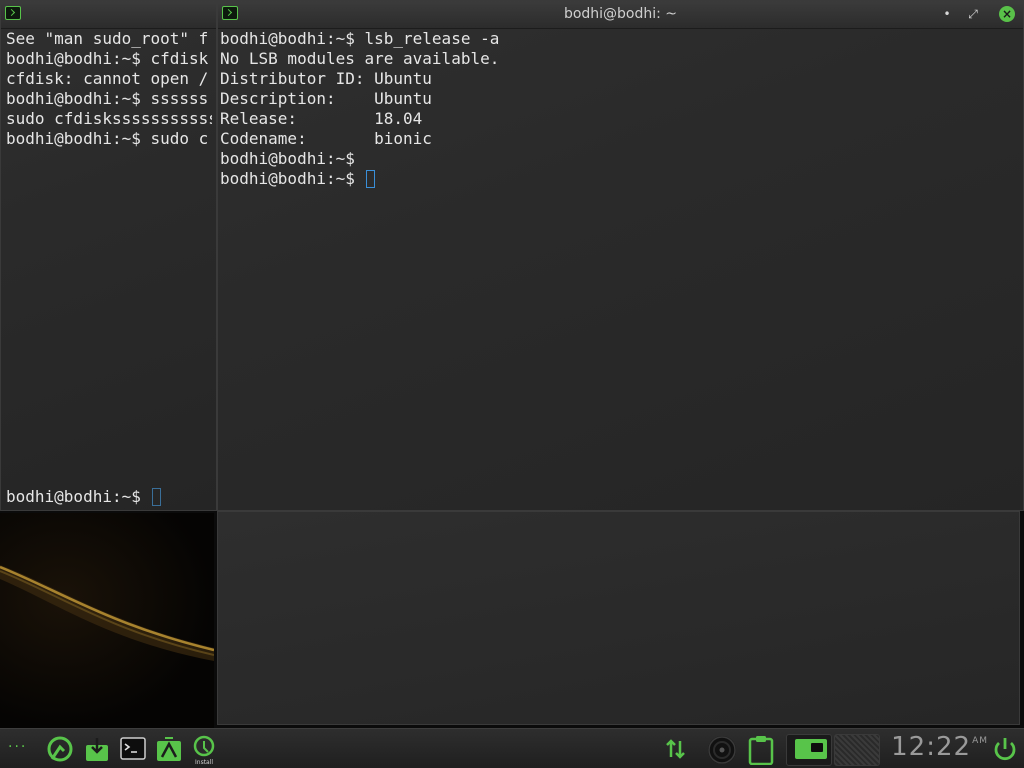 Image resolution: width=1024 pixels, height=768 pixels. I want to click on terminal-line: sudo cfdisksssssssssss, so click(109, 118).